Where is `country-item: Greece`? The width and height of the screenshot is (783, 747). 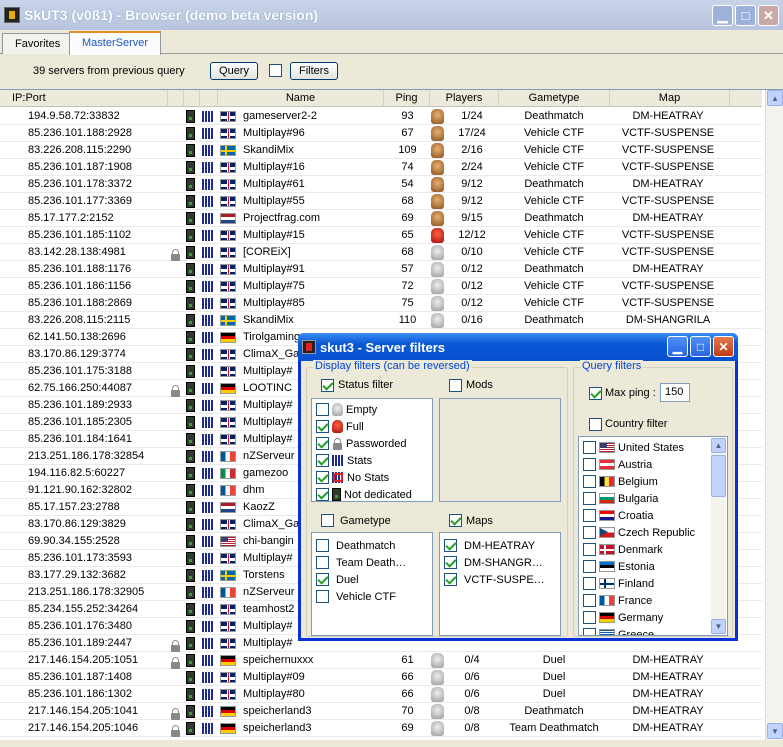
country-item: Greece is located at coordinates (618, 630).